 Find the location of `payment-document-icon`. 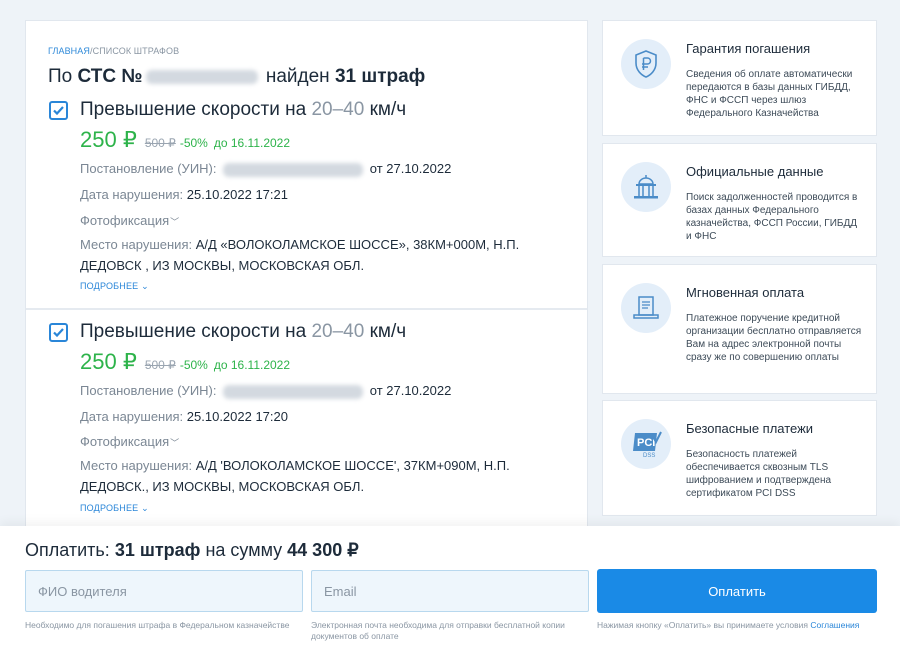

payment-document-icon is located at coordinates (646, 308).